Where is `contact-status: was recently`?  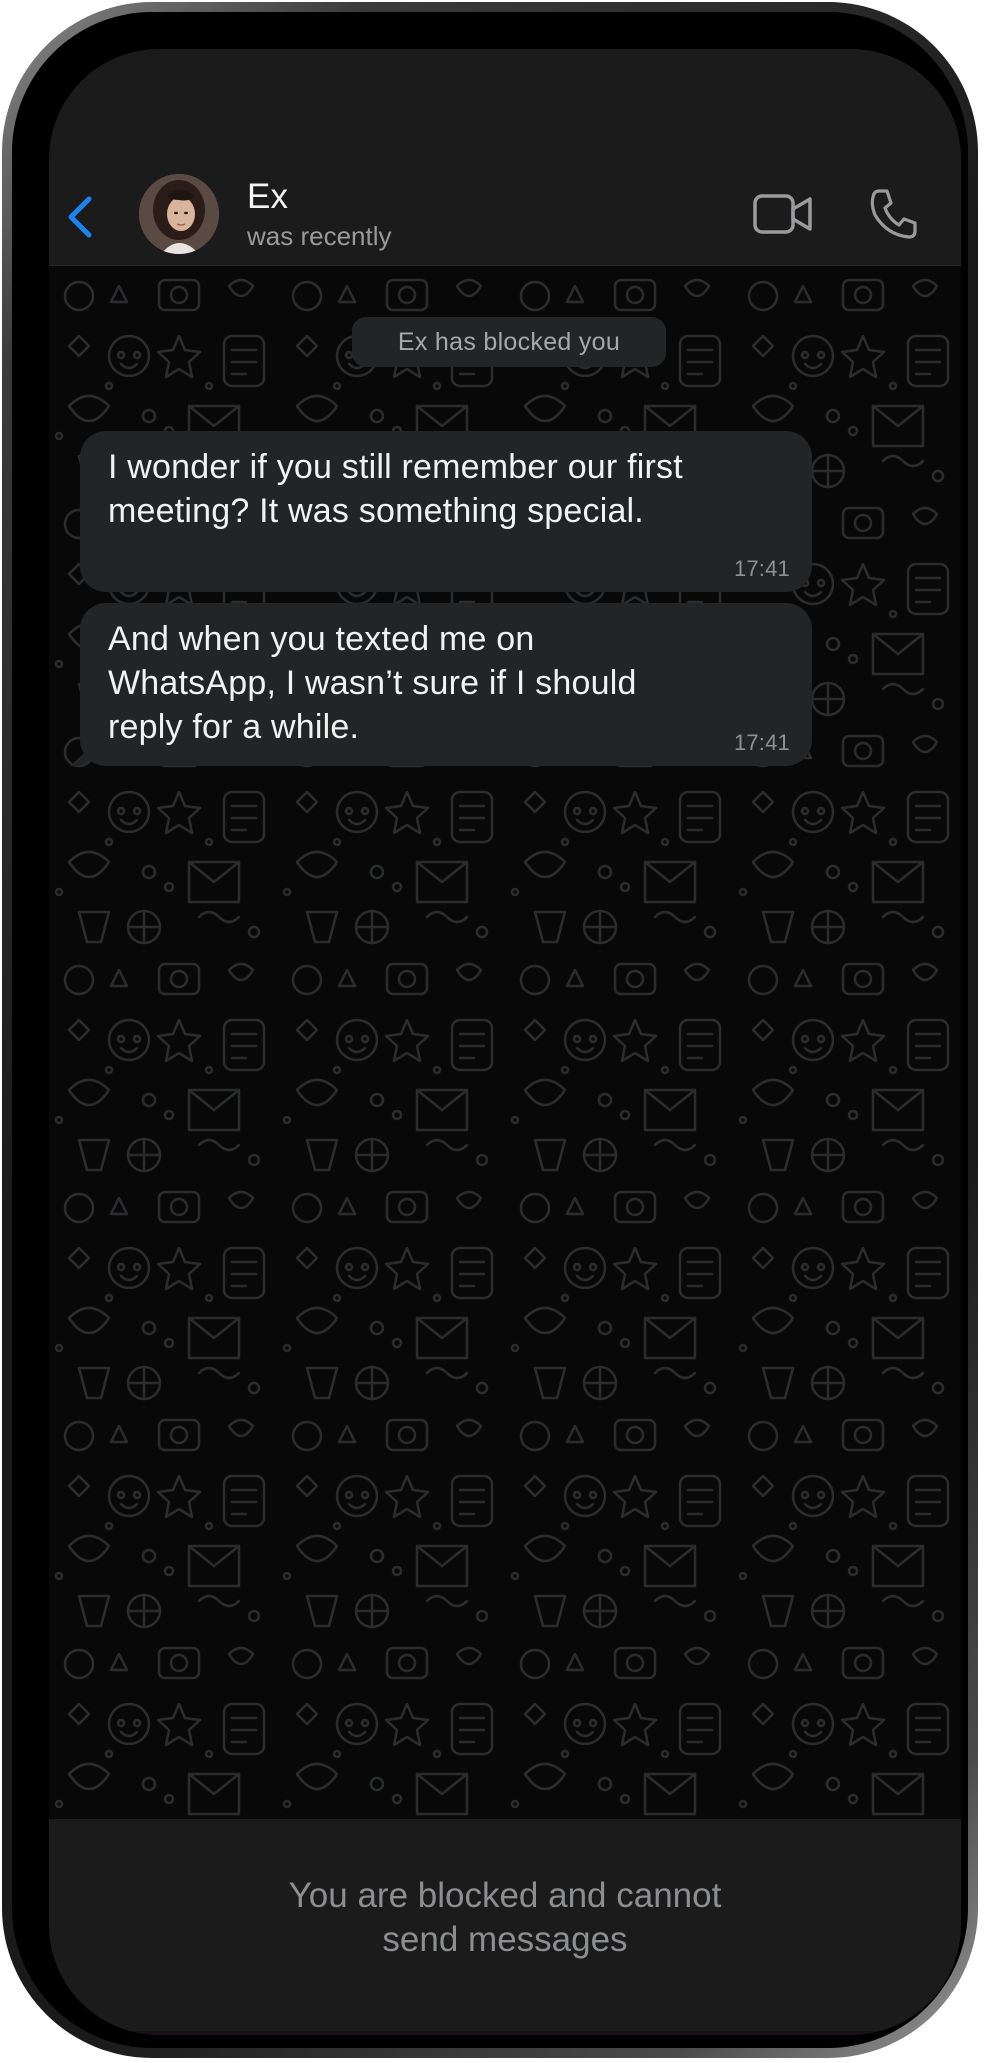
contact-status: was recently is located at coordinates (319, 236).